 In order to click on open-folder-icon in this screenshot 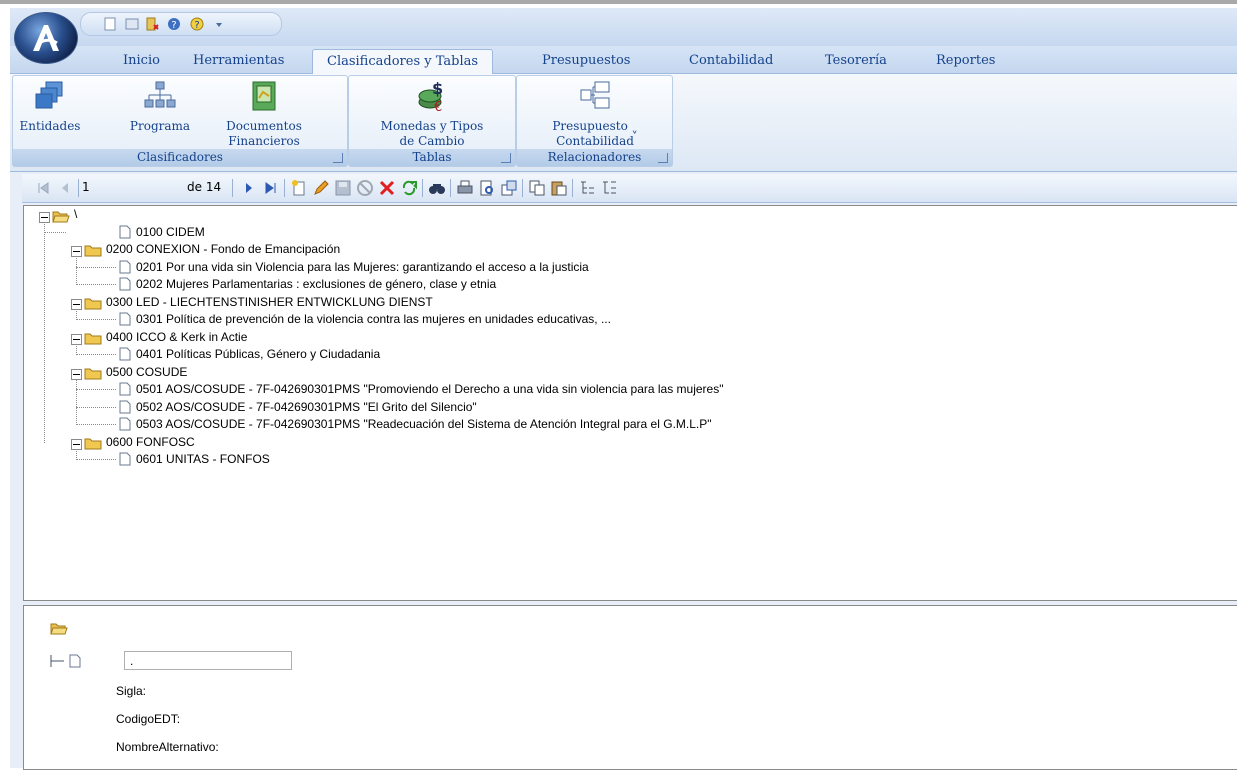, I will do `click(59, 629)`.